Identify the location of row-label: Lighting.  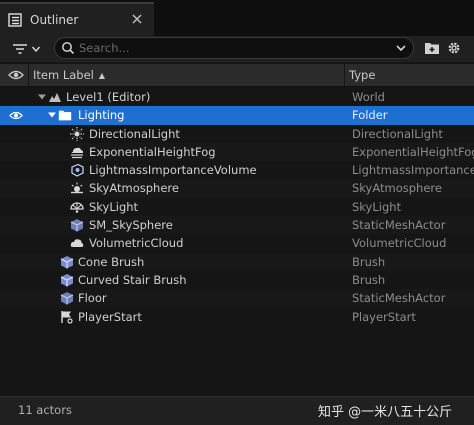
(101, 115).